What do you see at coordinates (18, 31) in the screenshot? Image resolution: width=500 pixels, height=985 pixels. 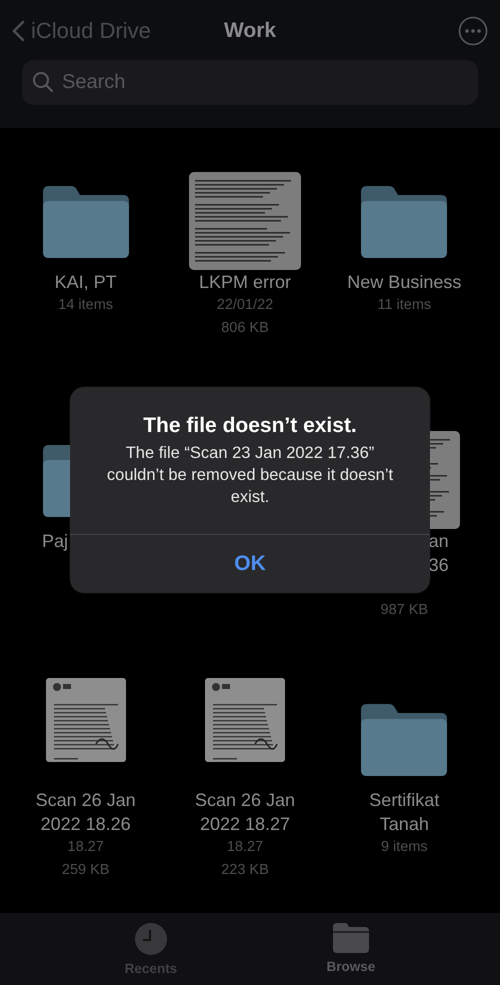 I see `chevron-left-icon` at bounding box center [18, 31].